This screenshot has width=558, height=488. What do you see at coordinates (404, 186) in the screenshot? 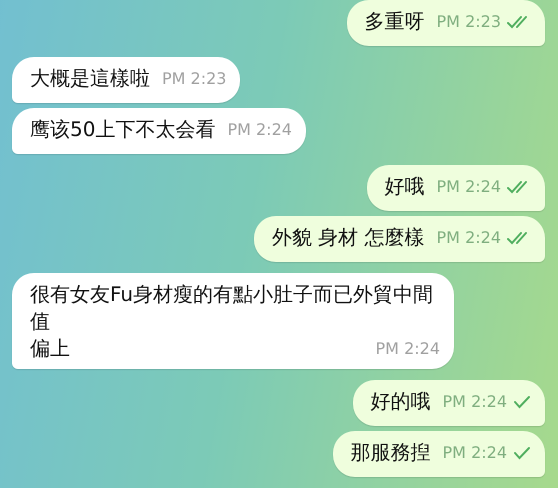
I see `message-text: 好哦` at bounding box center [404, 186].